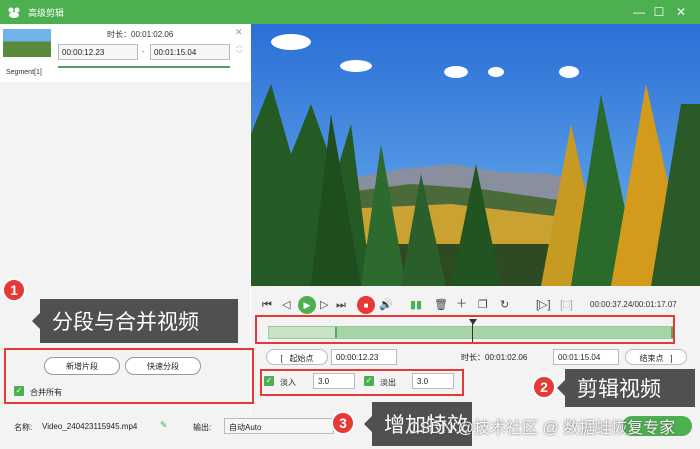 Image resolution: width=700 pixels, height=449 pixels. Describe the element at coordinates (202, 427) in the screenshot. I see `output-label: 输出:` at that location.